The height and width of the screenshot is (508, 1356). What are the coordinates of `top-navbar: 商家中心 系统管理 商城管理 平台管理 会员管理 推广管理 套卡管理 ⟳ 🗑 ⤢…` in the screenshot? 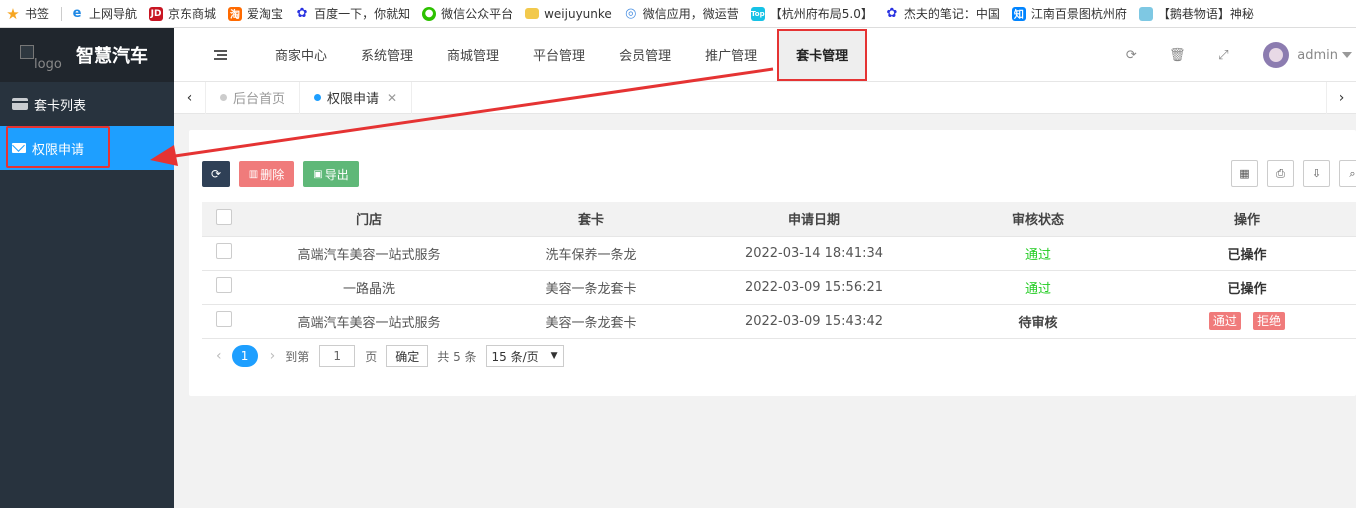 It's located at (765, 55).